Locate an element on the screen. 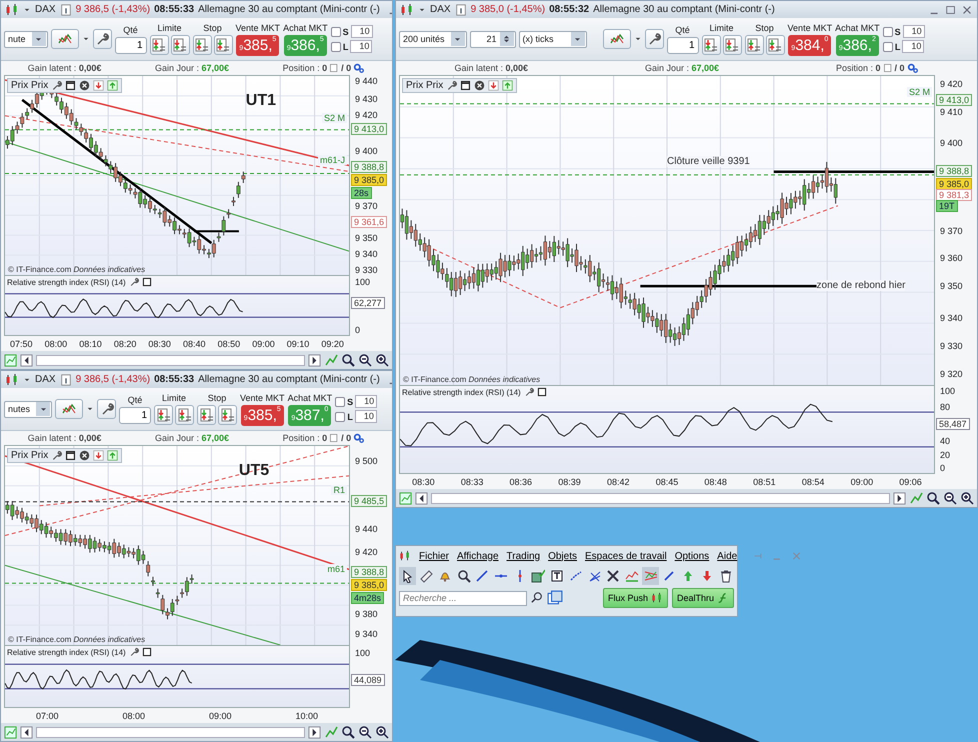 The width and height of the screenshot is (978, 742). limit-label: Limite is located at coordinates (722, 28).